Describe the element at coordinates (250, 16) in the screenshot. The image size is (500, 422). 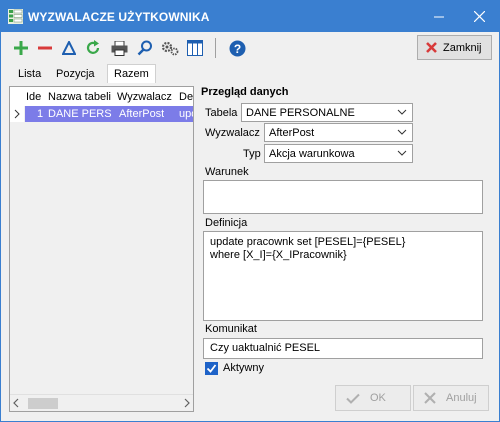
I see `title-bar: WYZWALACZE UŻYTKOWNIKA` at that location.